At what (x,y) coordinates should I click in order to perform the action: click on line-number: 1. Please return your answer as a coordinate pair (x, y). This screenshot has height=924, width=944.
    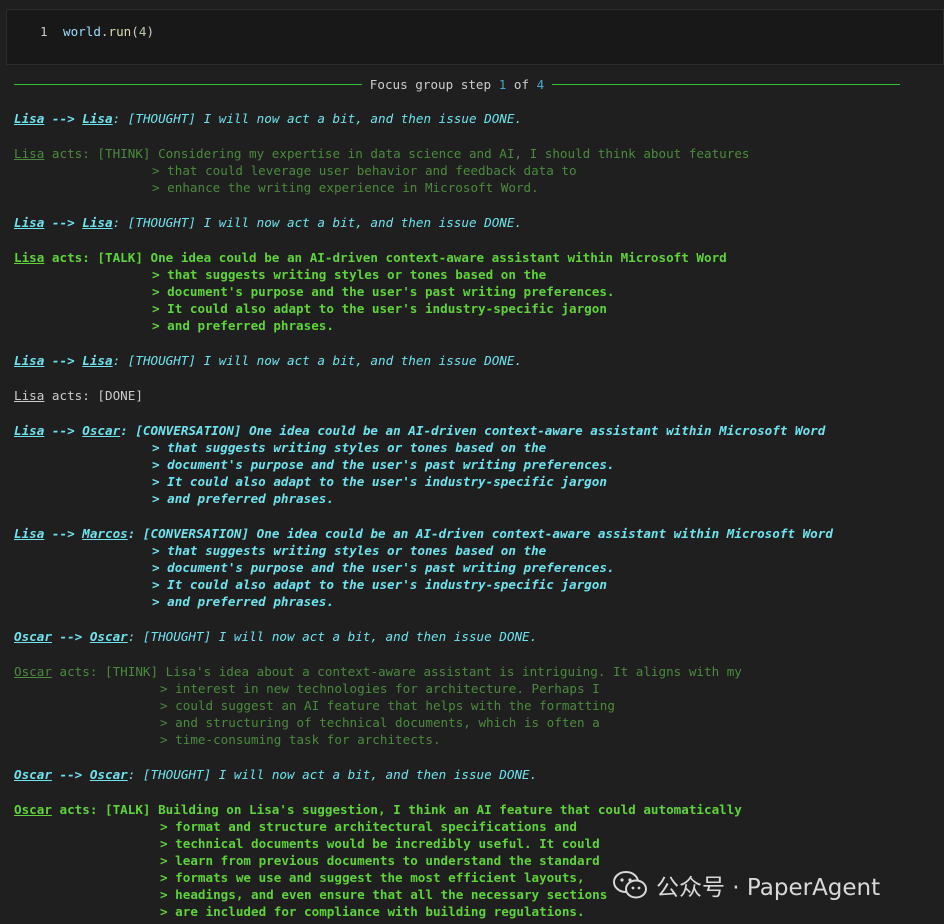
    Looking at the image, I should click on (44, 31).